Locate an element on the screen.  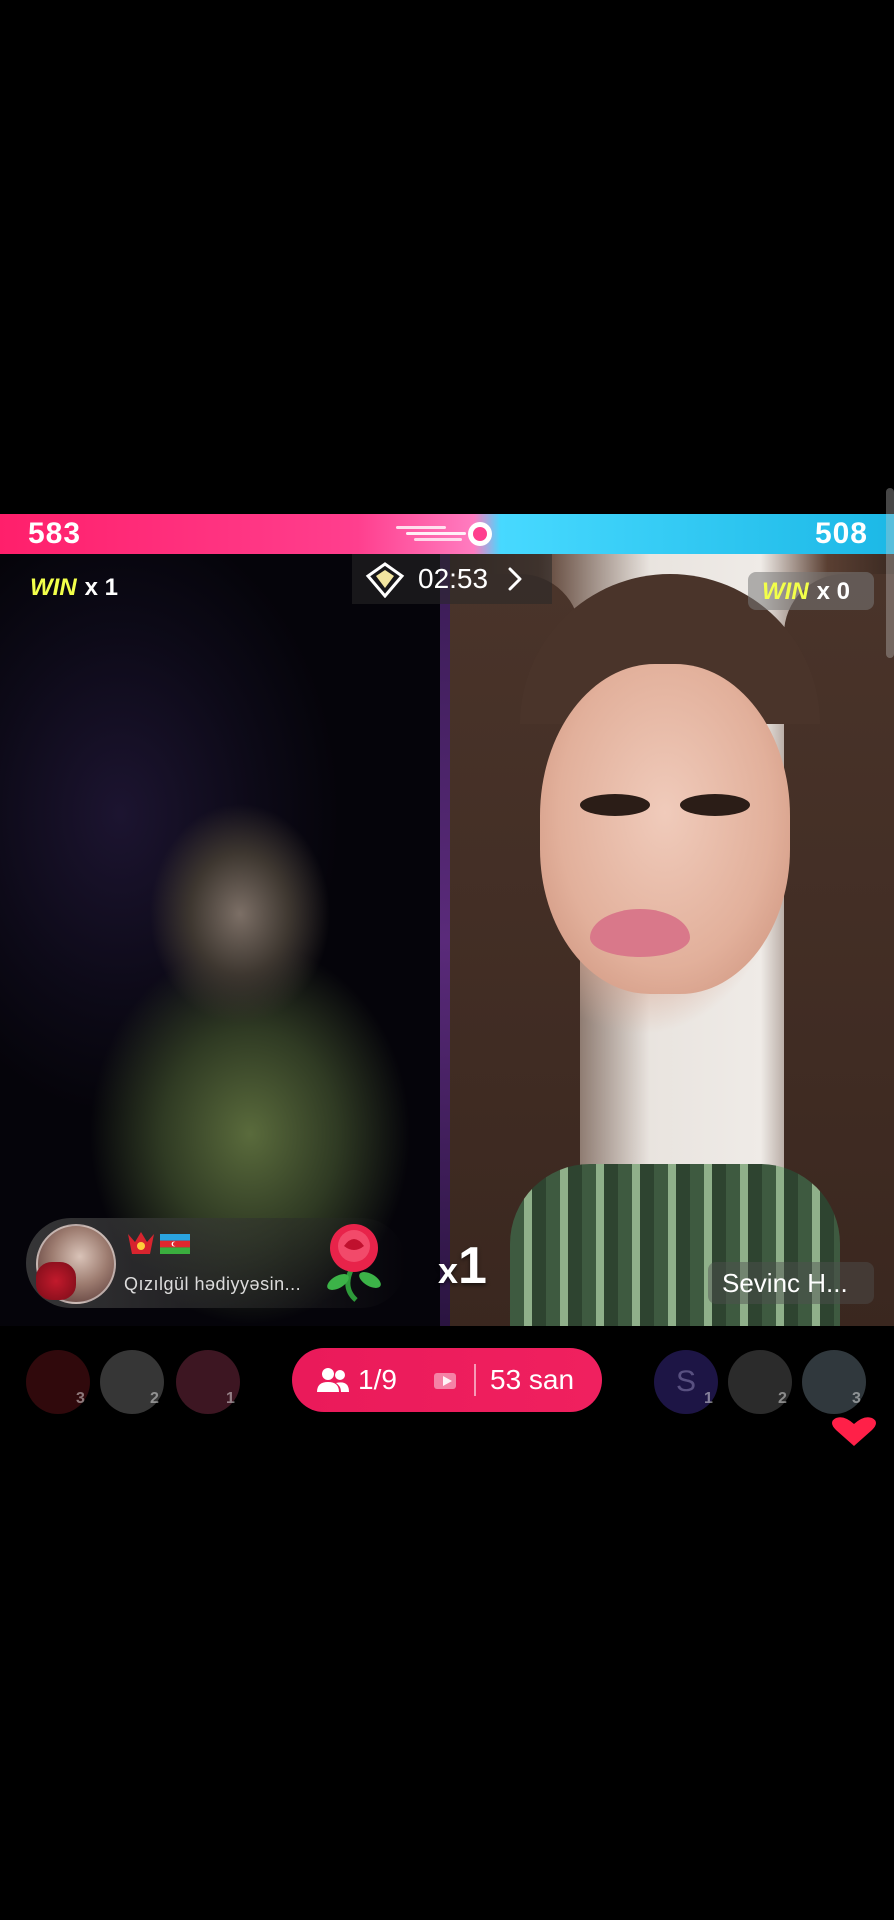
diamond-icon is located at coordinates (385, 580).